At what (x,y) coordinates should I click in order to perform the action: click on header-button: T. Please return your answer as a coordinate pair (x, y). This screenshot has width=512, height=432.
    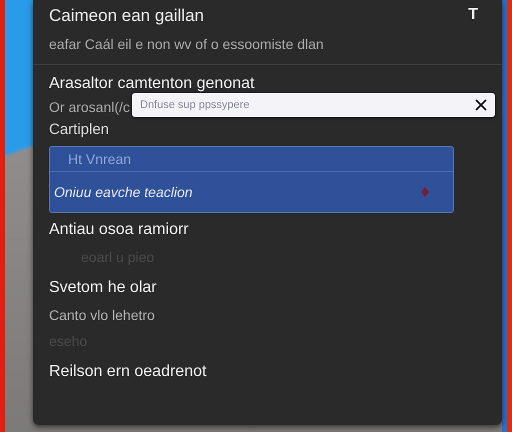
    Looking at the image, I should click on (473, 15).